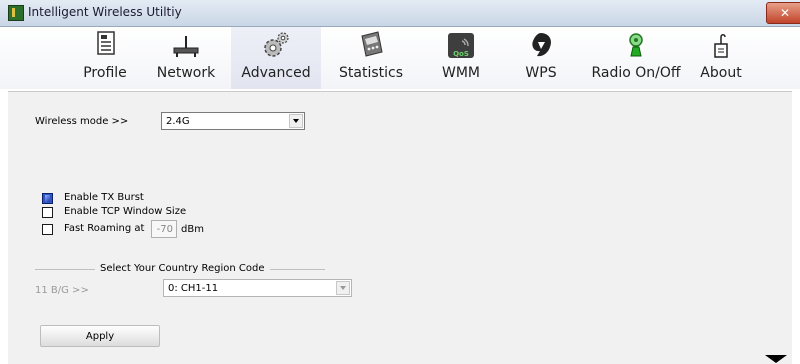 This screenshot has width=800, height=364. What do you see at coordinates (257, 288) in the screenshot?
I see `country-region-select: 0: CH1-11` at bounding box center [257, 288].